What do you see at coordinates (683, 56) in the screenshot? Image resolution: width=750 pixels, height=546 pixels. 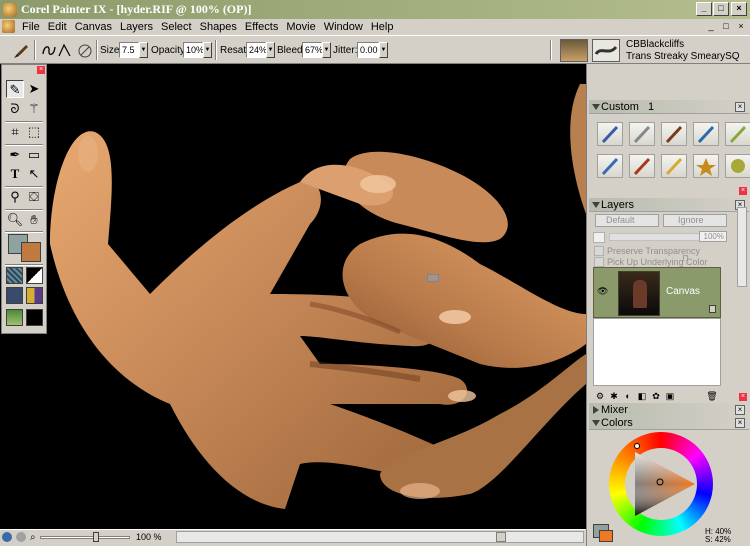 I see `brush-variant-name: Trans Streaky SmearySQ` at bounding box center [683, 56].